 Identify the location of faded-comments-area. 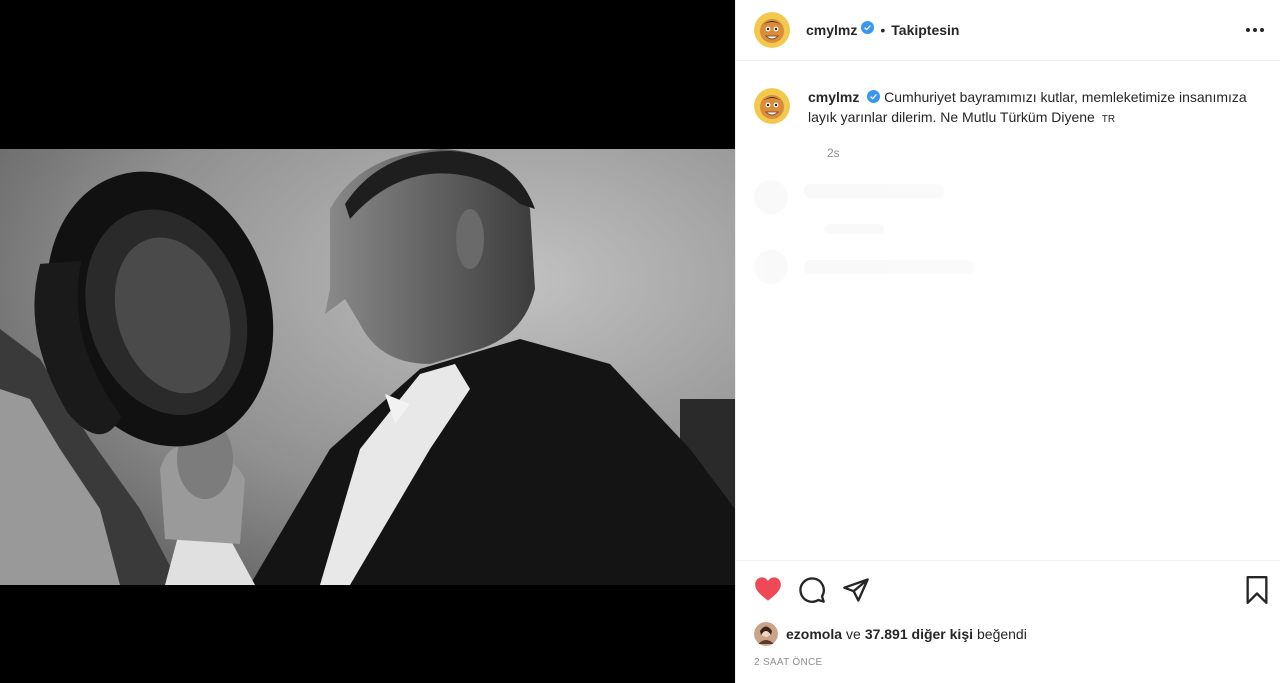
(1009, 245).